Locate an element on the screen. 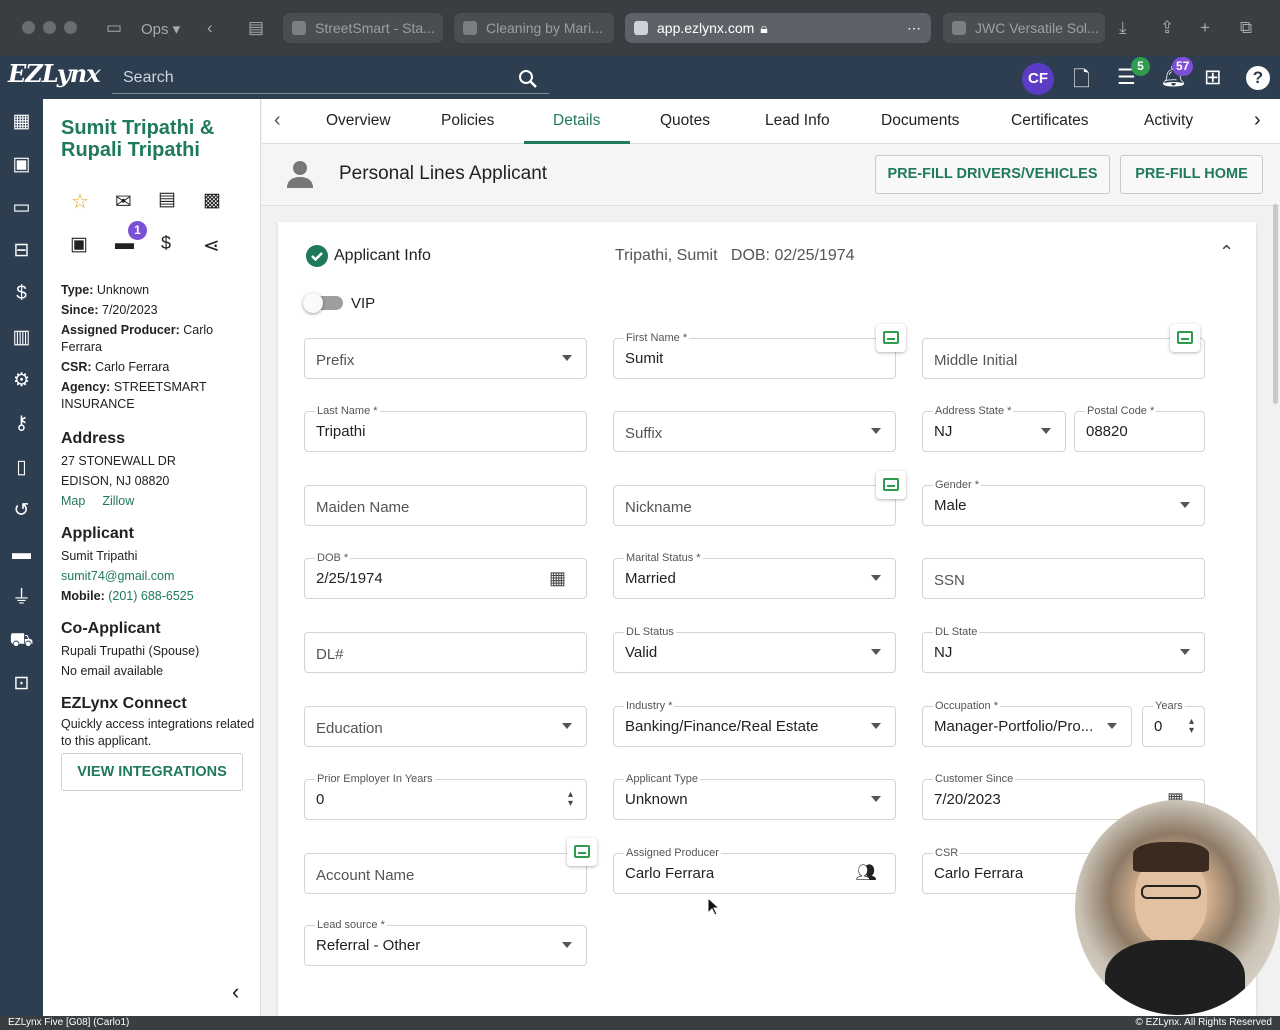  applicant-type-select: Applicant Type Unknown is located at coordinates (754, 796).